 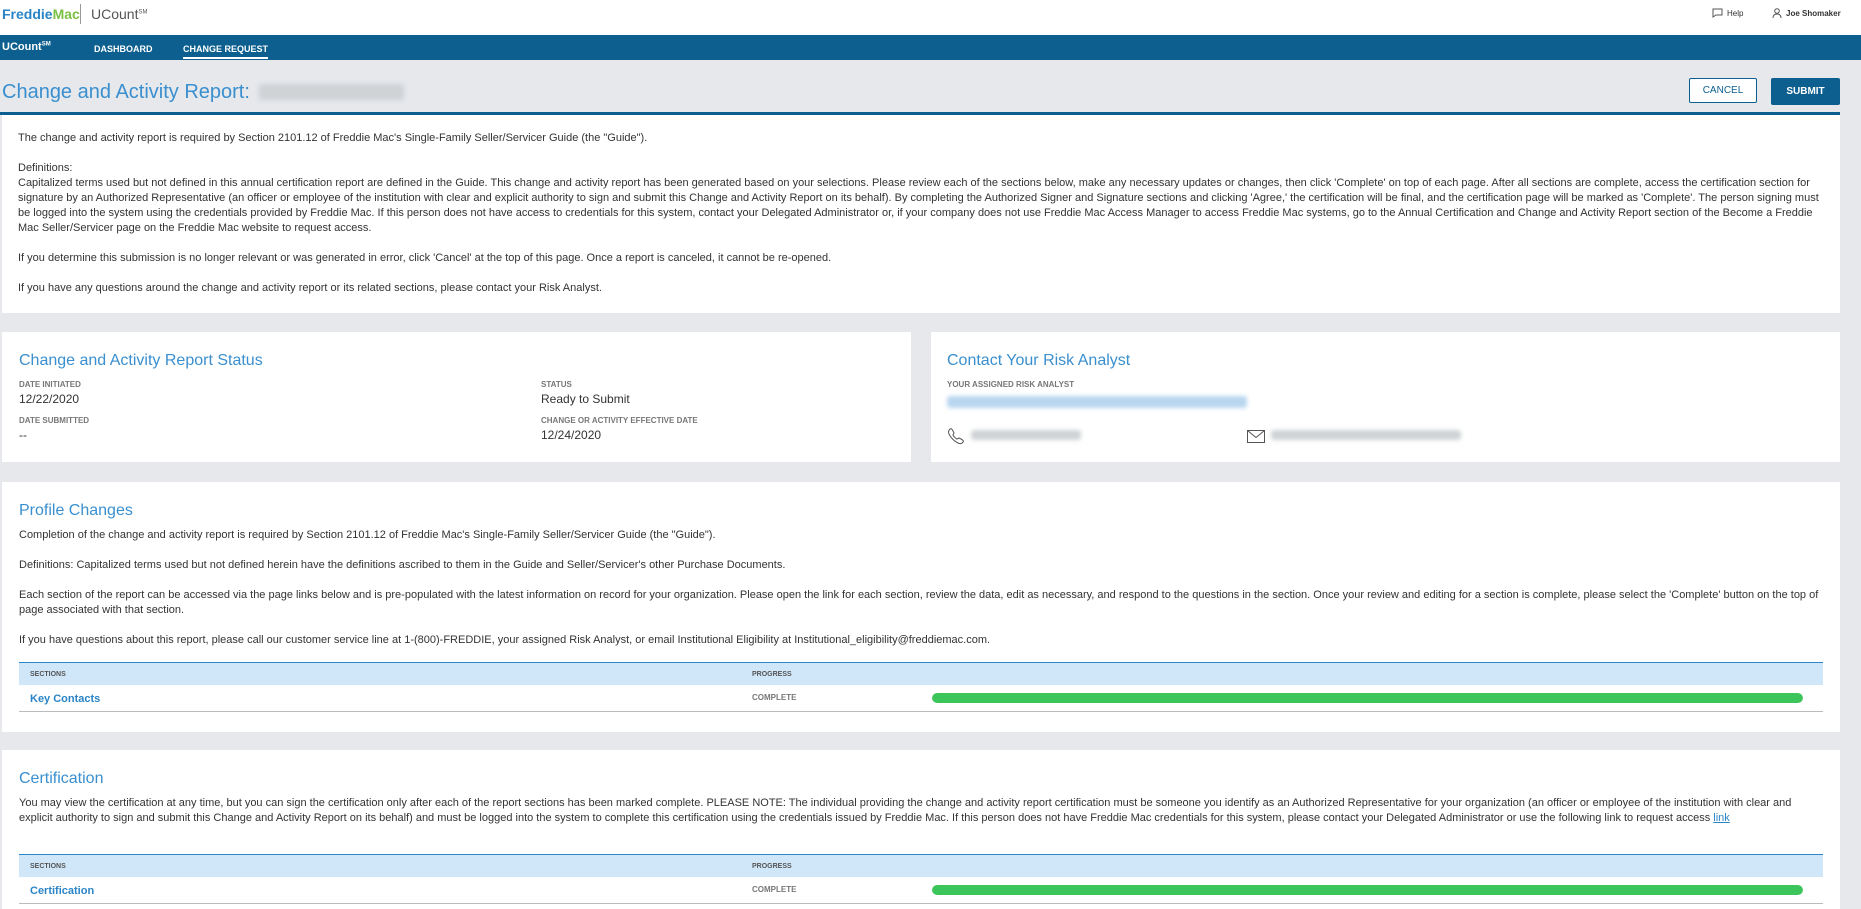 I want to click on profile-sections-table: SECTIONS PROGRESS Key Contacts COMPLETE, so click(x=921, y=687).